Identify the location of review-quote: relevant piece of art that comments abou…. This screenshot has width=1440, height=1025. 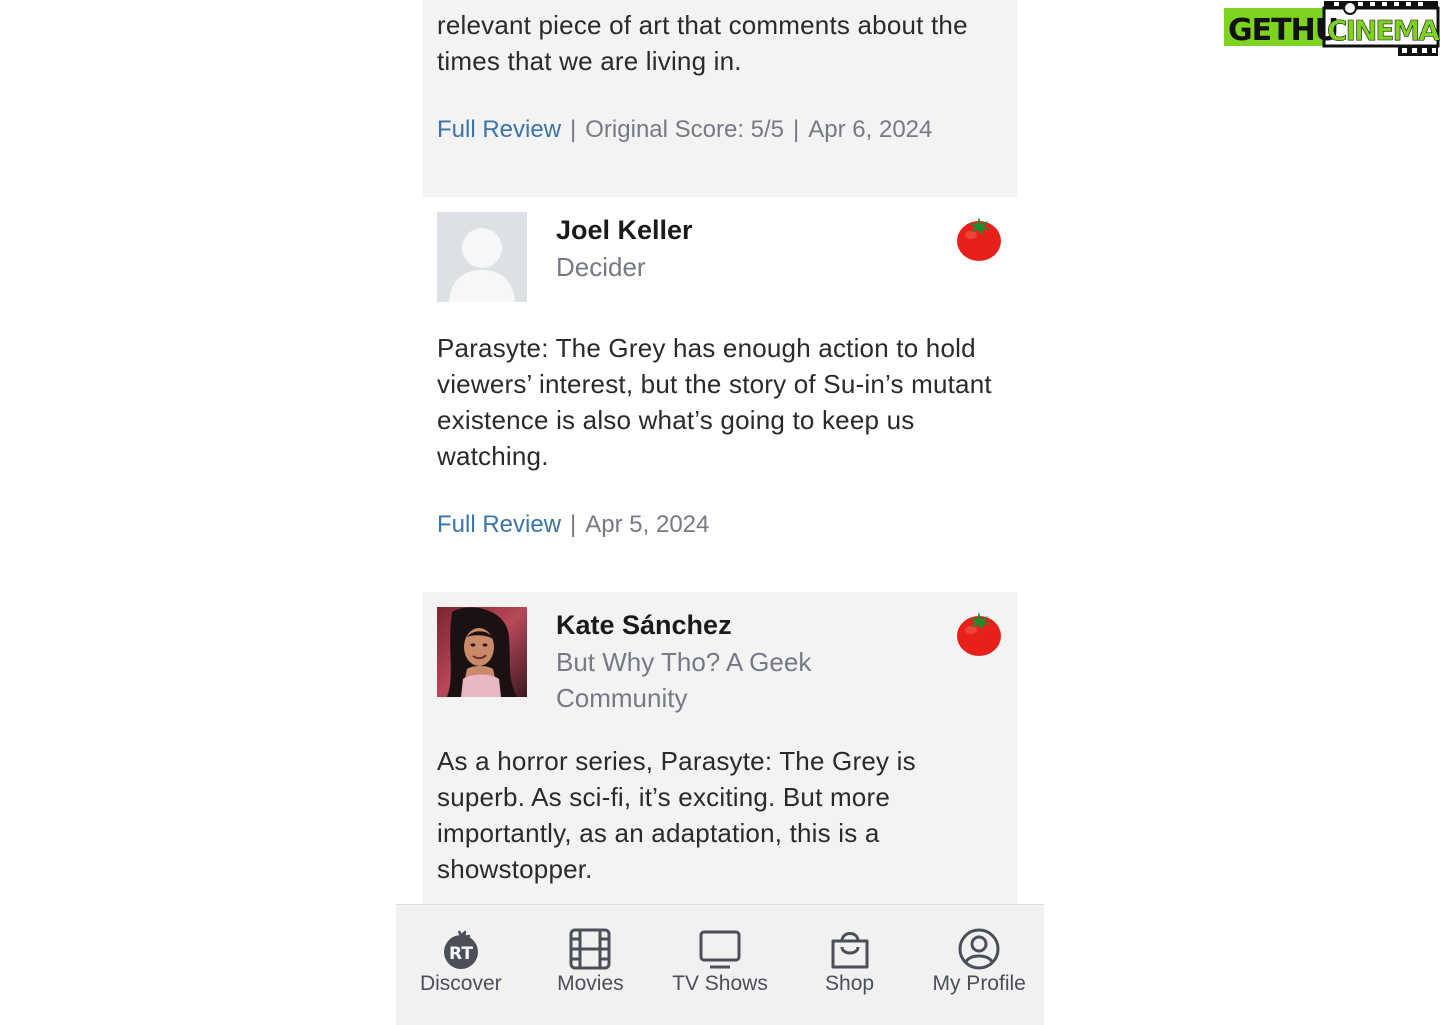
(722, 39).